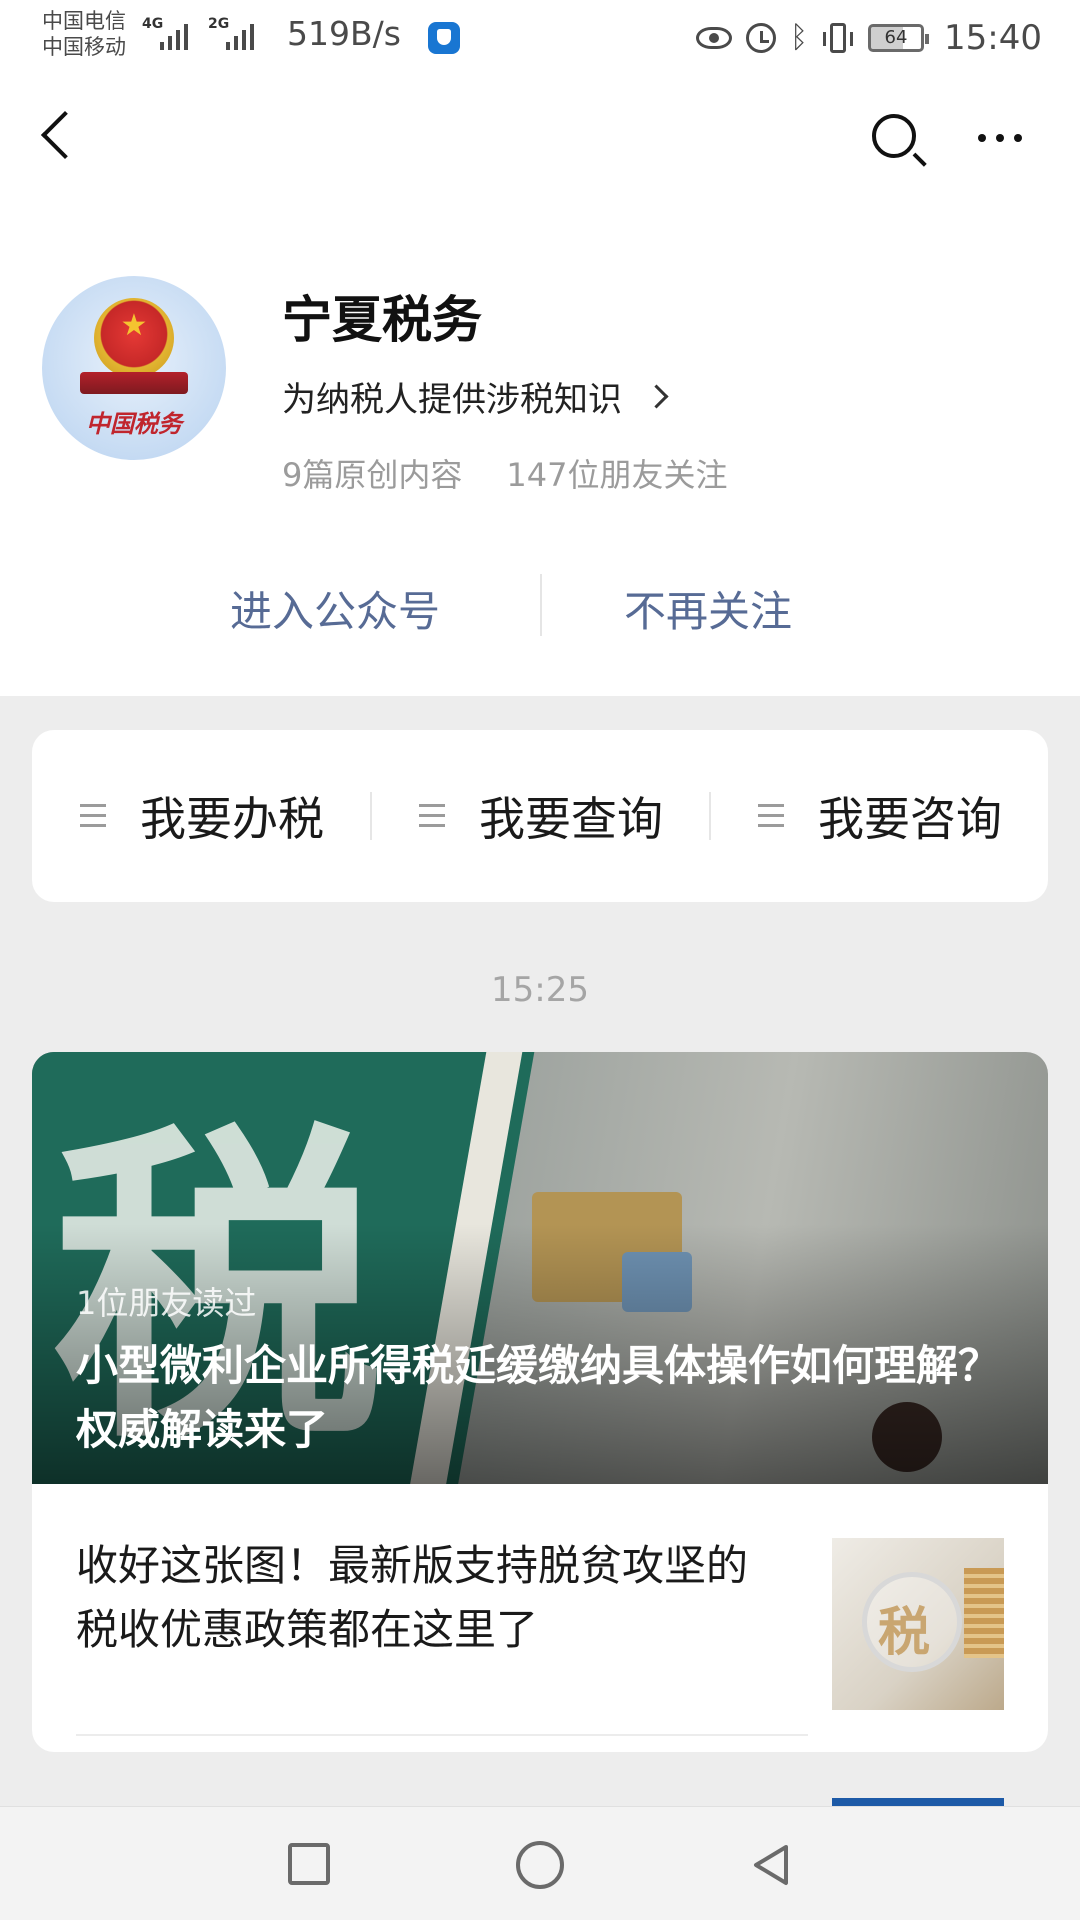 The image size is (1080, 1920). What do you see at coordinates (540, 990) in the screenshot?
I see `message-time: 15:25` at bounding box center [540, 990].